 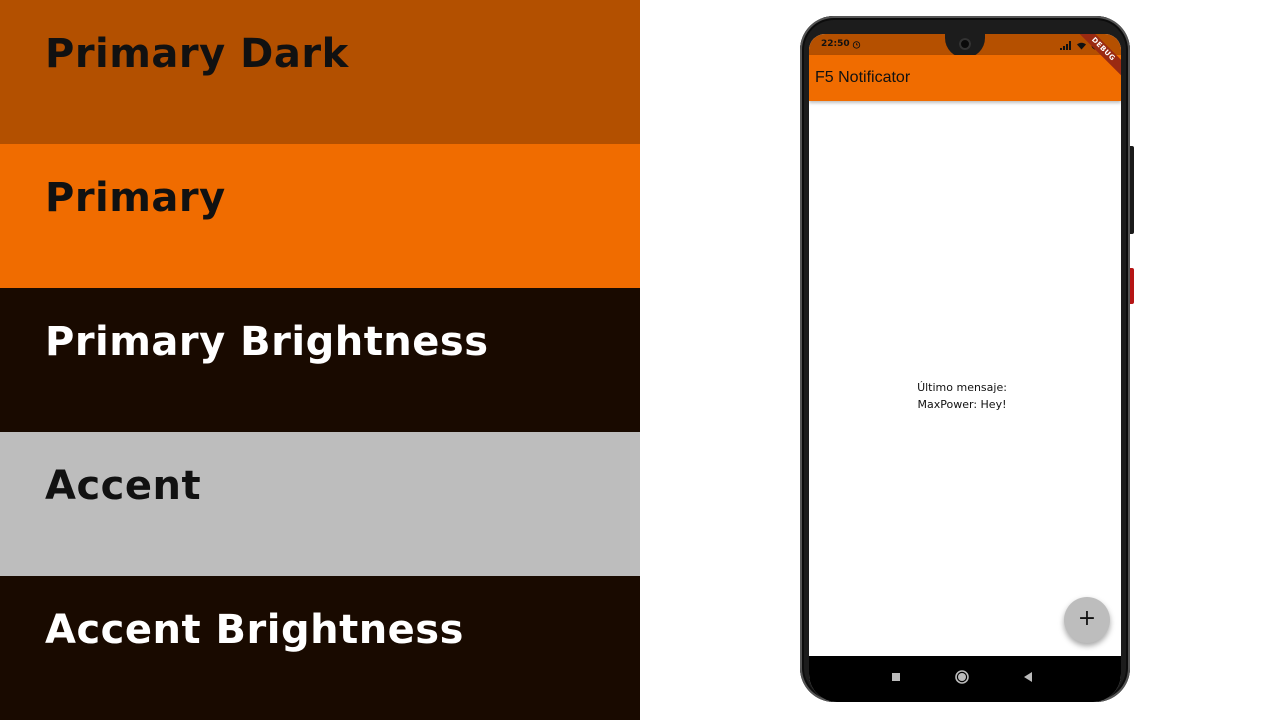 I want to click on volume-button, so click(x=1132, y=190).